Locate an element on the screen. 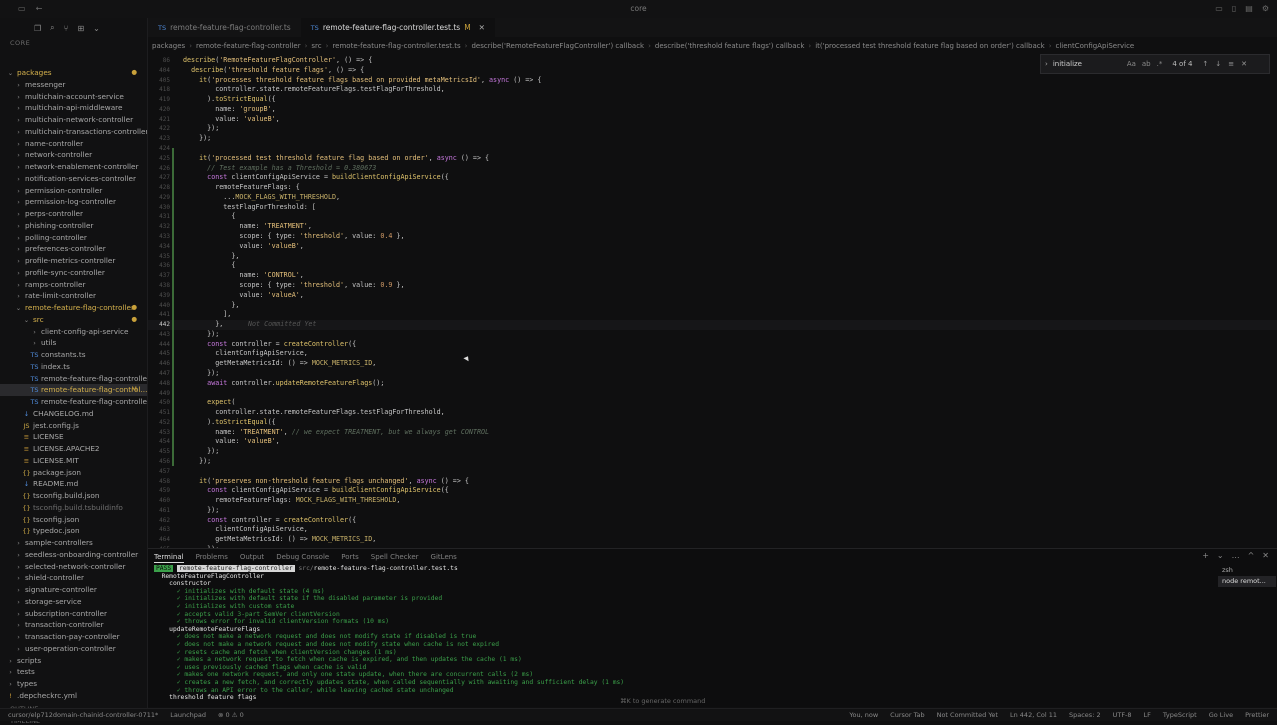 The image size is (1277, 725). code-line: 452 ).toStrictEqual({ is located at coordinates (712, 423).